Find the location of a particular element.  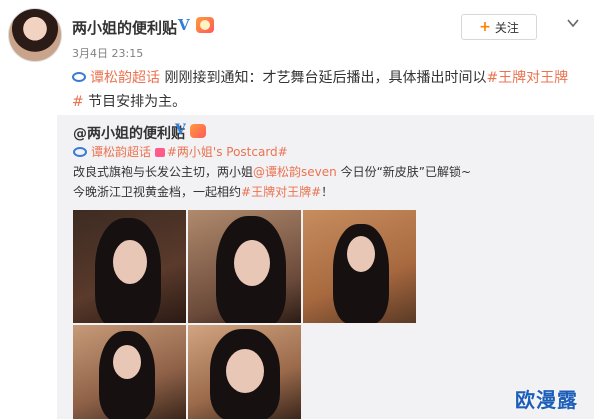

repost-line-2: 今晚浙江卫视黄金档，一起相约#王牌对王牌#！ is located at coordinates (203, 192).